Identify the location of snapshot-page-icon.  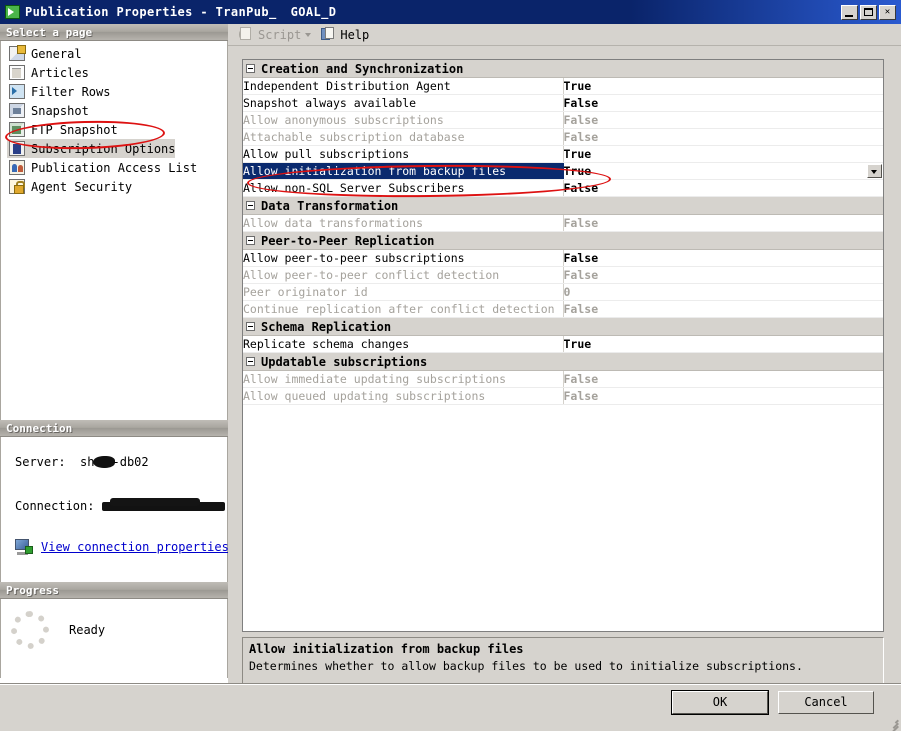
(17, 110).